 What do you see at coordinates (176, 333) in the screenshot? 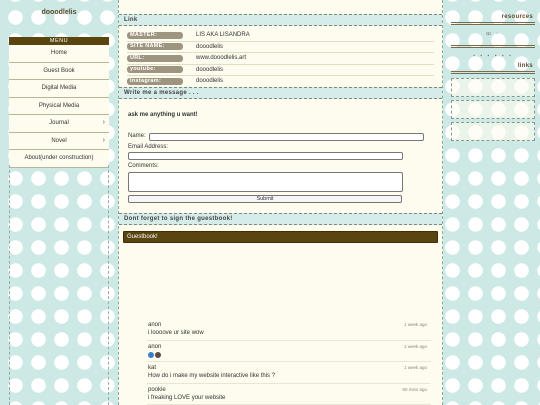
I see `entry-message: i loooove ur site wow` at bounding box center [176, 333].